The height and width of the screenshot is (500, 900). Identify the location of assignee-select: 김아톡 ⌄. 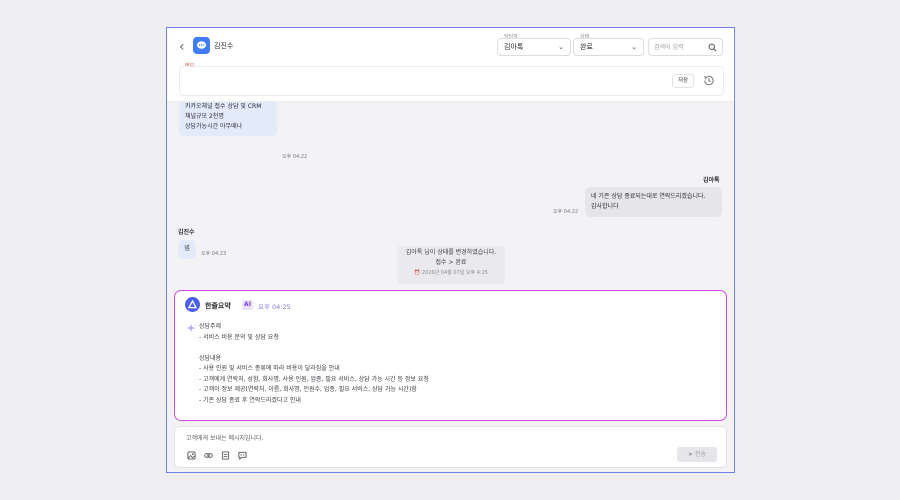
(534, 47).